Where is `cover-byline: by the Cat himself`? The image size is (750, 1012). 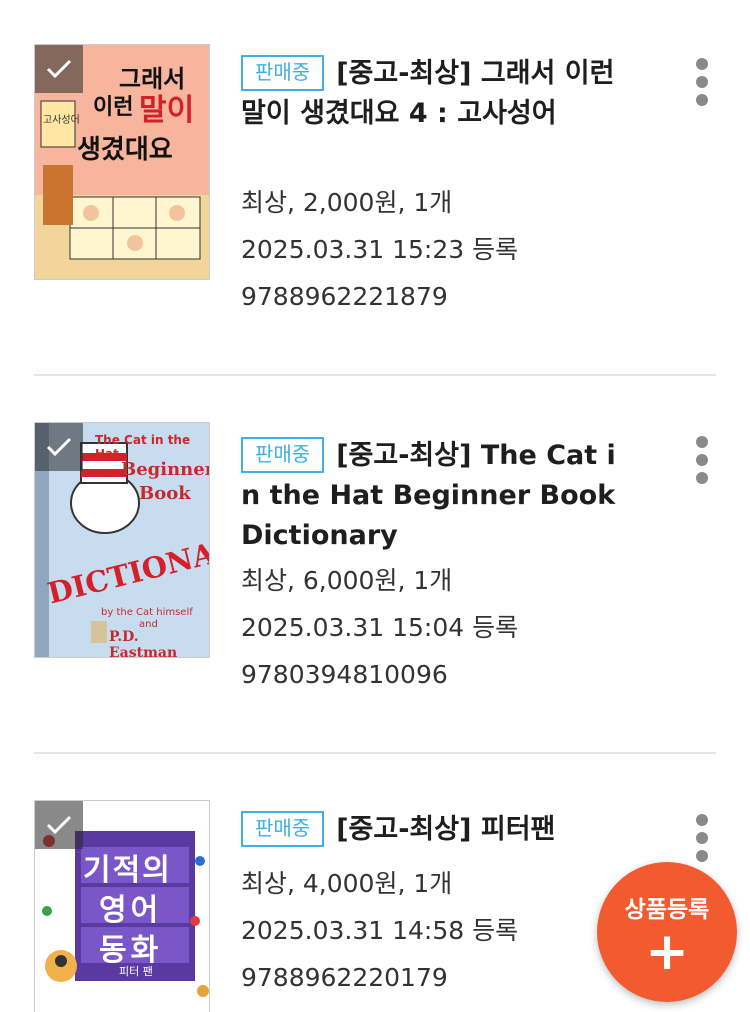 cover-byline: by the Cat himself is located at coordinates (147, 612).